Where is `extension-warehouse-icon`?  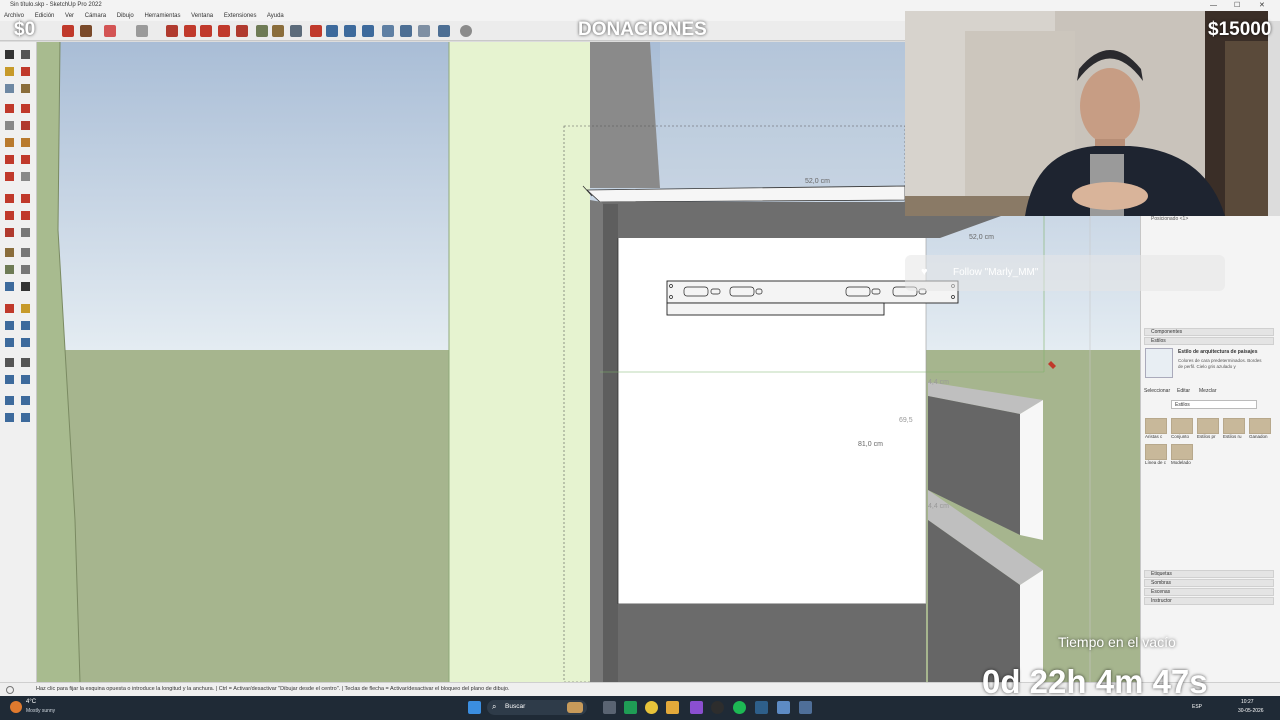
extension-warehouse-icon is located at coordinates (406, 31).